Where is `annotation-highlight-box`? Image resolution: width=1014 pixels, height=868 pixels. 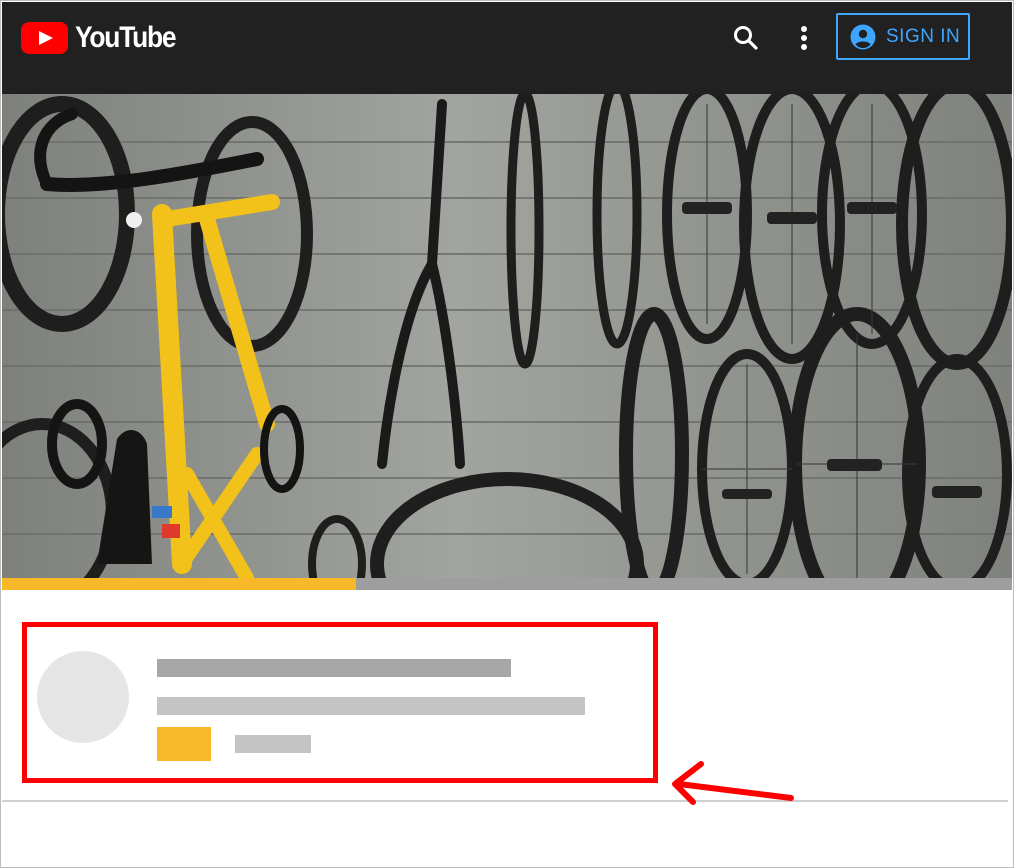
annotation-highlight-box is located at coordinates (340, 702).